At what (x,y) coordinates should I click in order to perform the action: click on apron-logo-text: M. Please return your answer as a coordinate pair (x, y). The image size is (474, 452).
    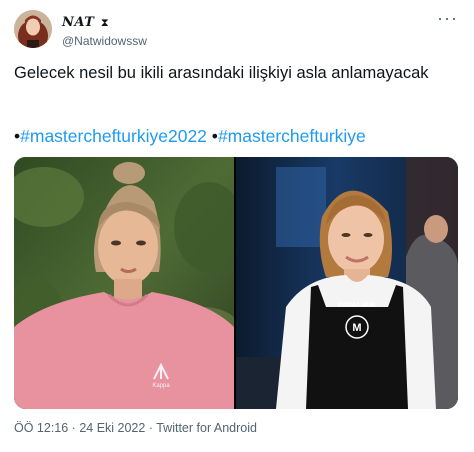
    Looking at the image, I should click on (356, 328).